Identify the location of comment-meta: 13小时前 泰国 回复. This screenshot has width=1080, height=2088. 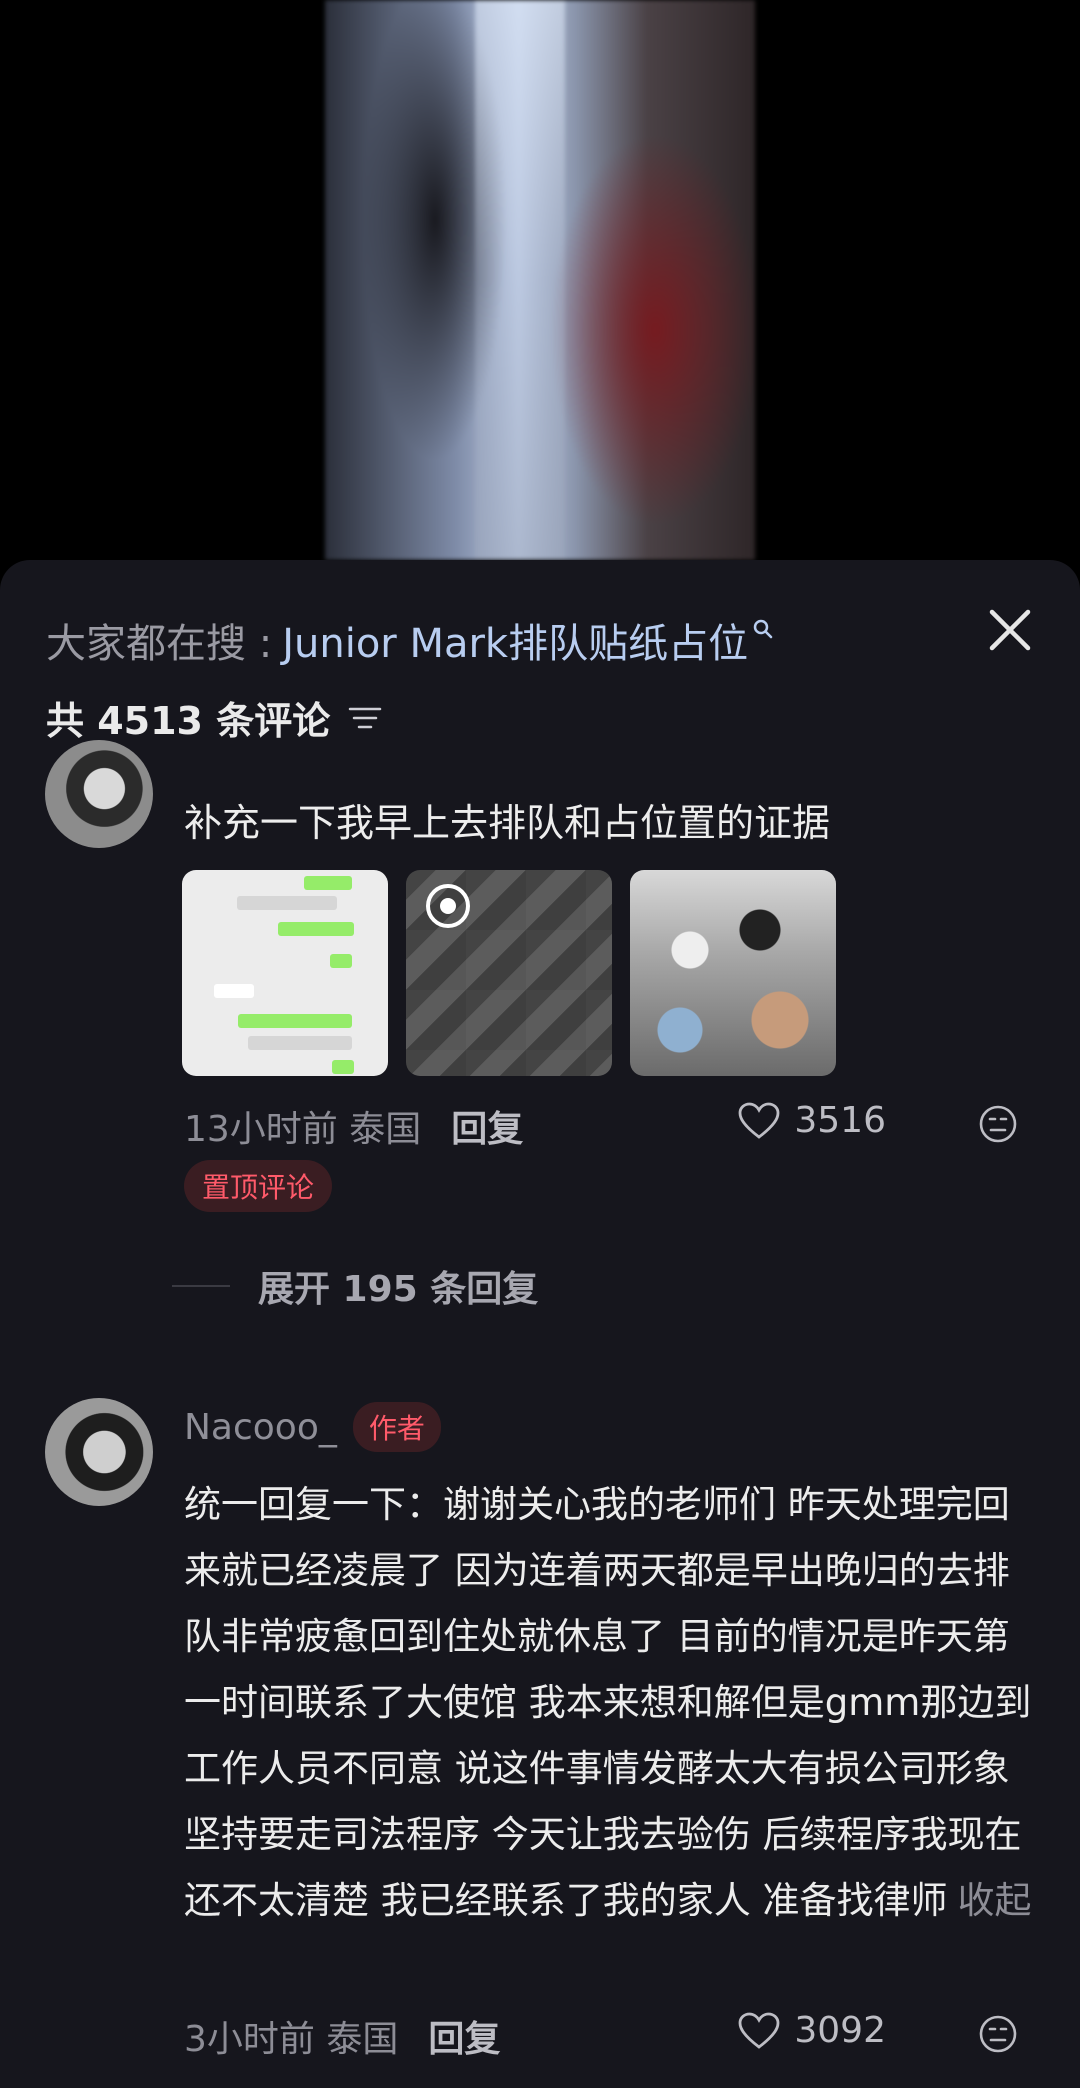
(353, 1126).